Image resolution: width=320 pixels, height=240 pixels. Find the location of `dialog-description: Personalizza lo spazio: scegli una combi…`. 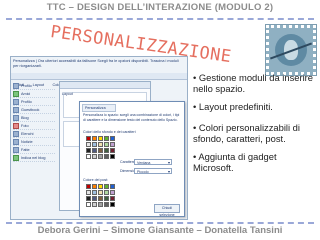

dialog-description: Personalizza lo spazio: scegli una combi… is located at coordinates (131, 117).